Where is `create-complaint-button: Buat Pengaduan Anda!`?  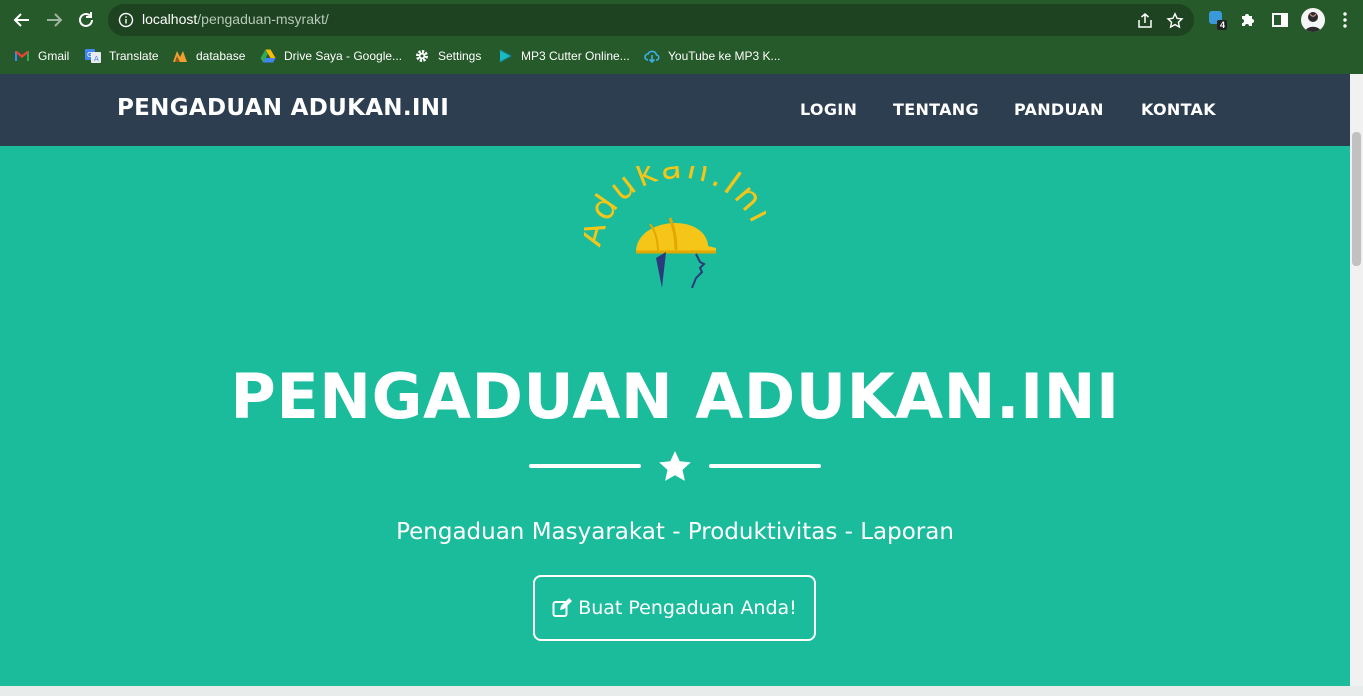 create-complaint-button: Buat Pengaduan Anda! is located at coordinates (674, 608).